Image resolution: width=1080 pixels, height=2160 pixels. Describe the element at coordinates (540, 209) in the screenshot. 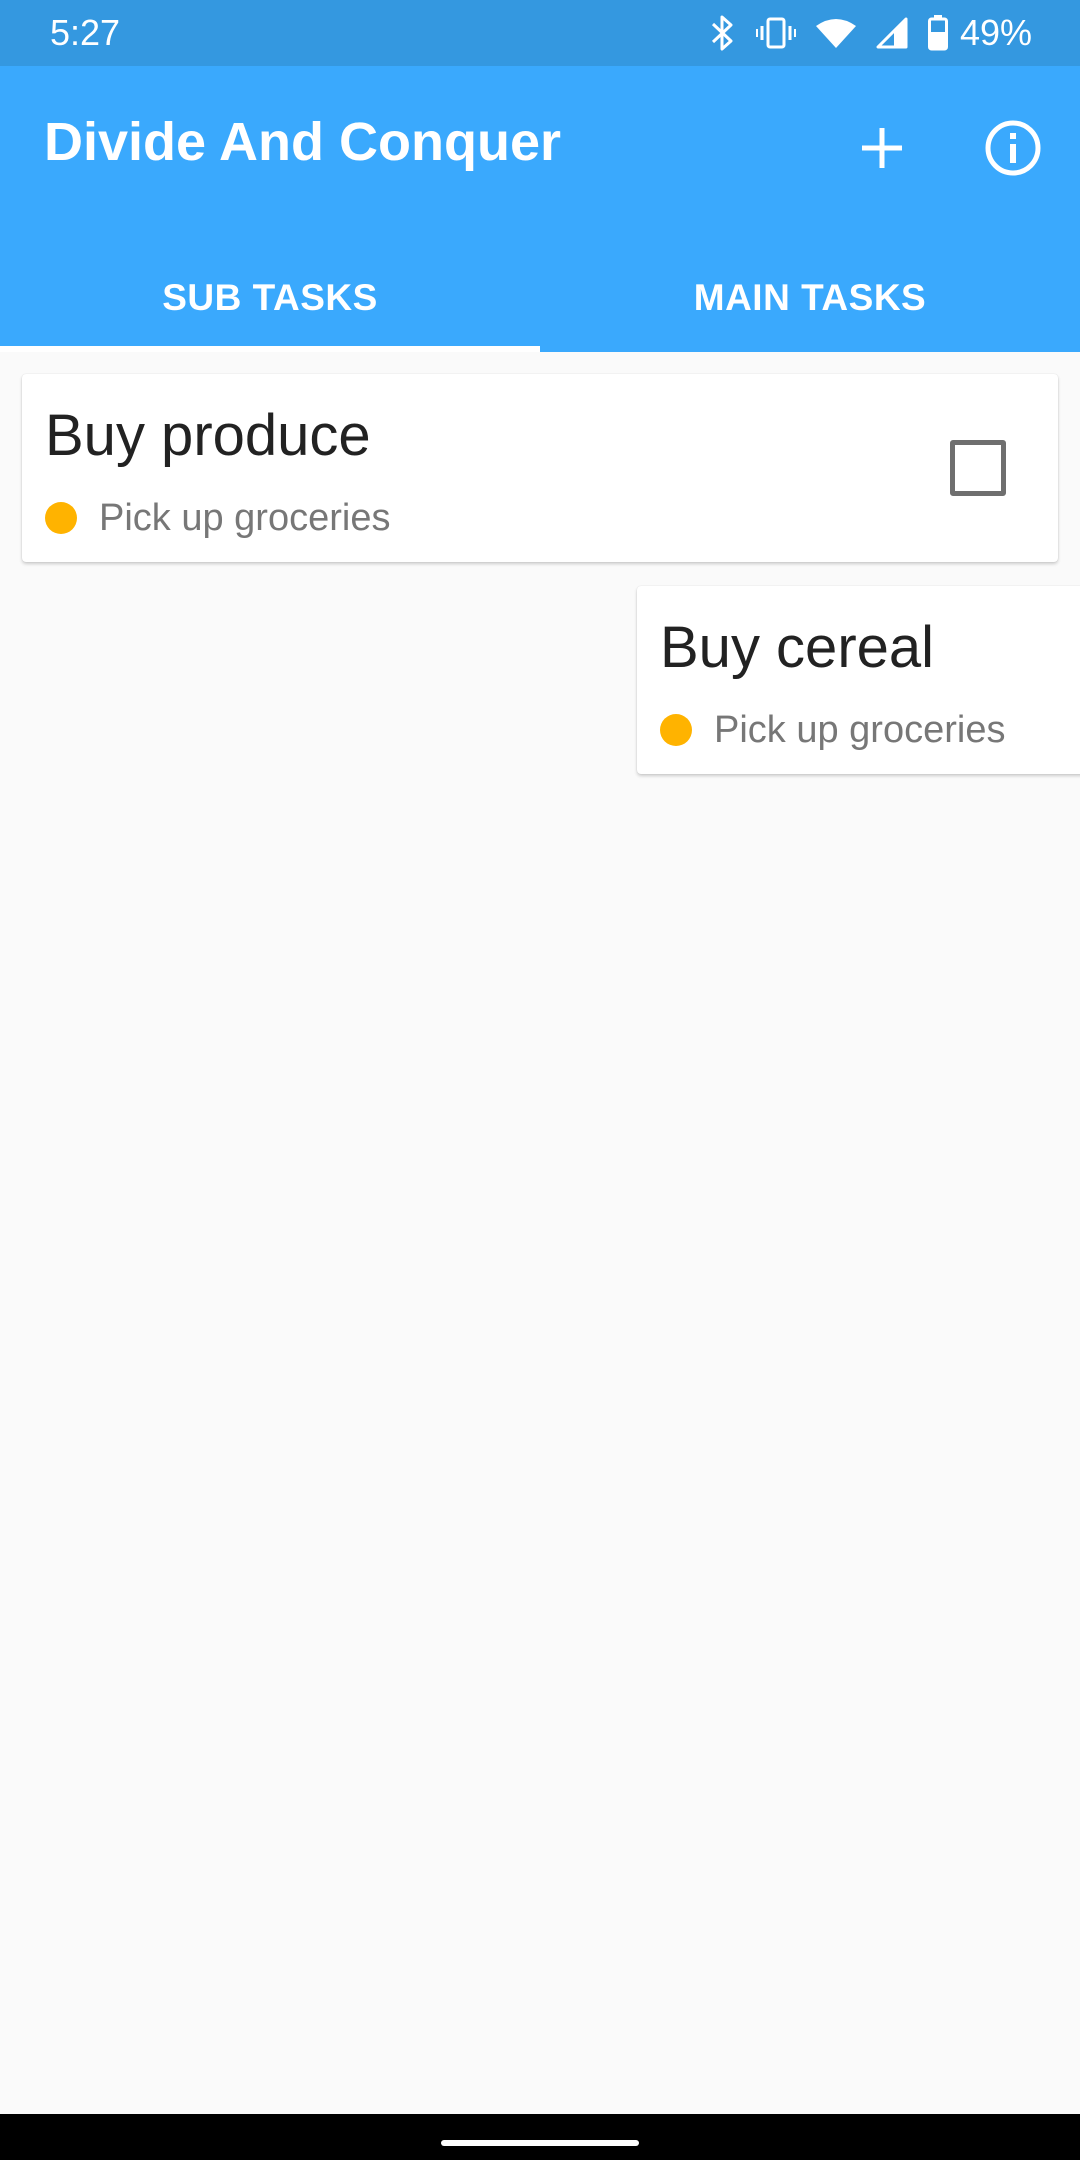

I see `app-bar: Divide And Conquer SUB TASKS MAIN TASKS` at that location.